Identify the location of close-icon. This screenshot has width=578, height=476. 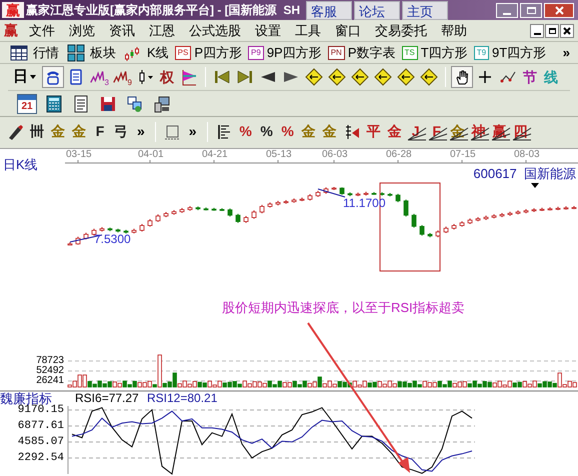
(567, 30).